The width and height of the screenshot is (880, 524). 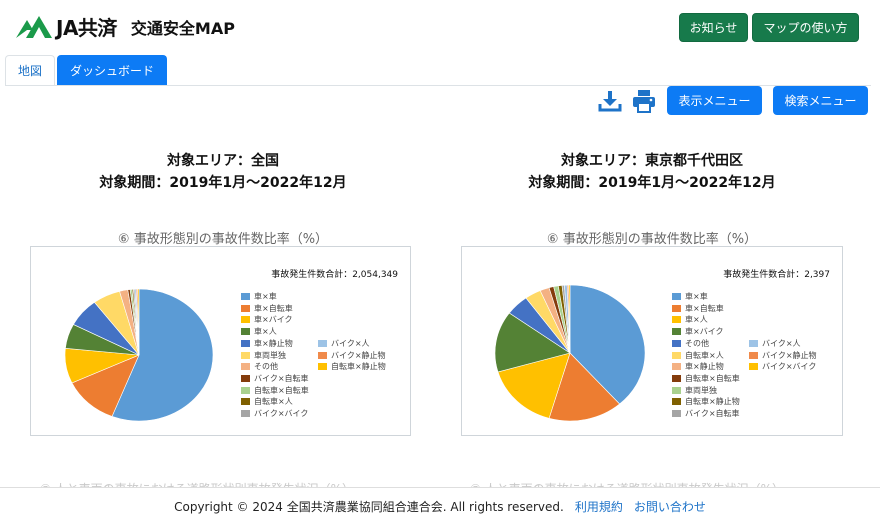 I want to click on terms-link: 利用規約, so click(x=599, y=506).